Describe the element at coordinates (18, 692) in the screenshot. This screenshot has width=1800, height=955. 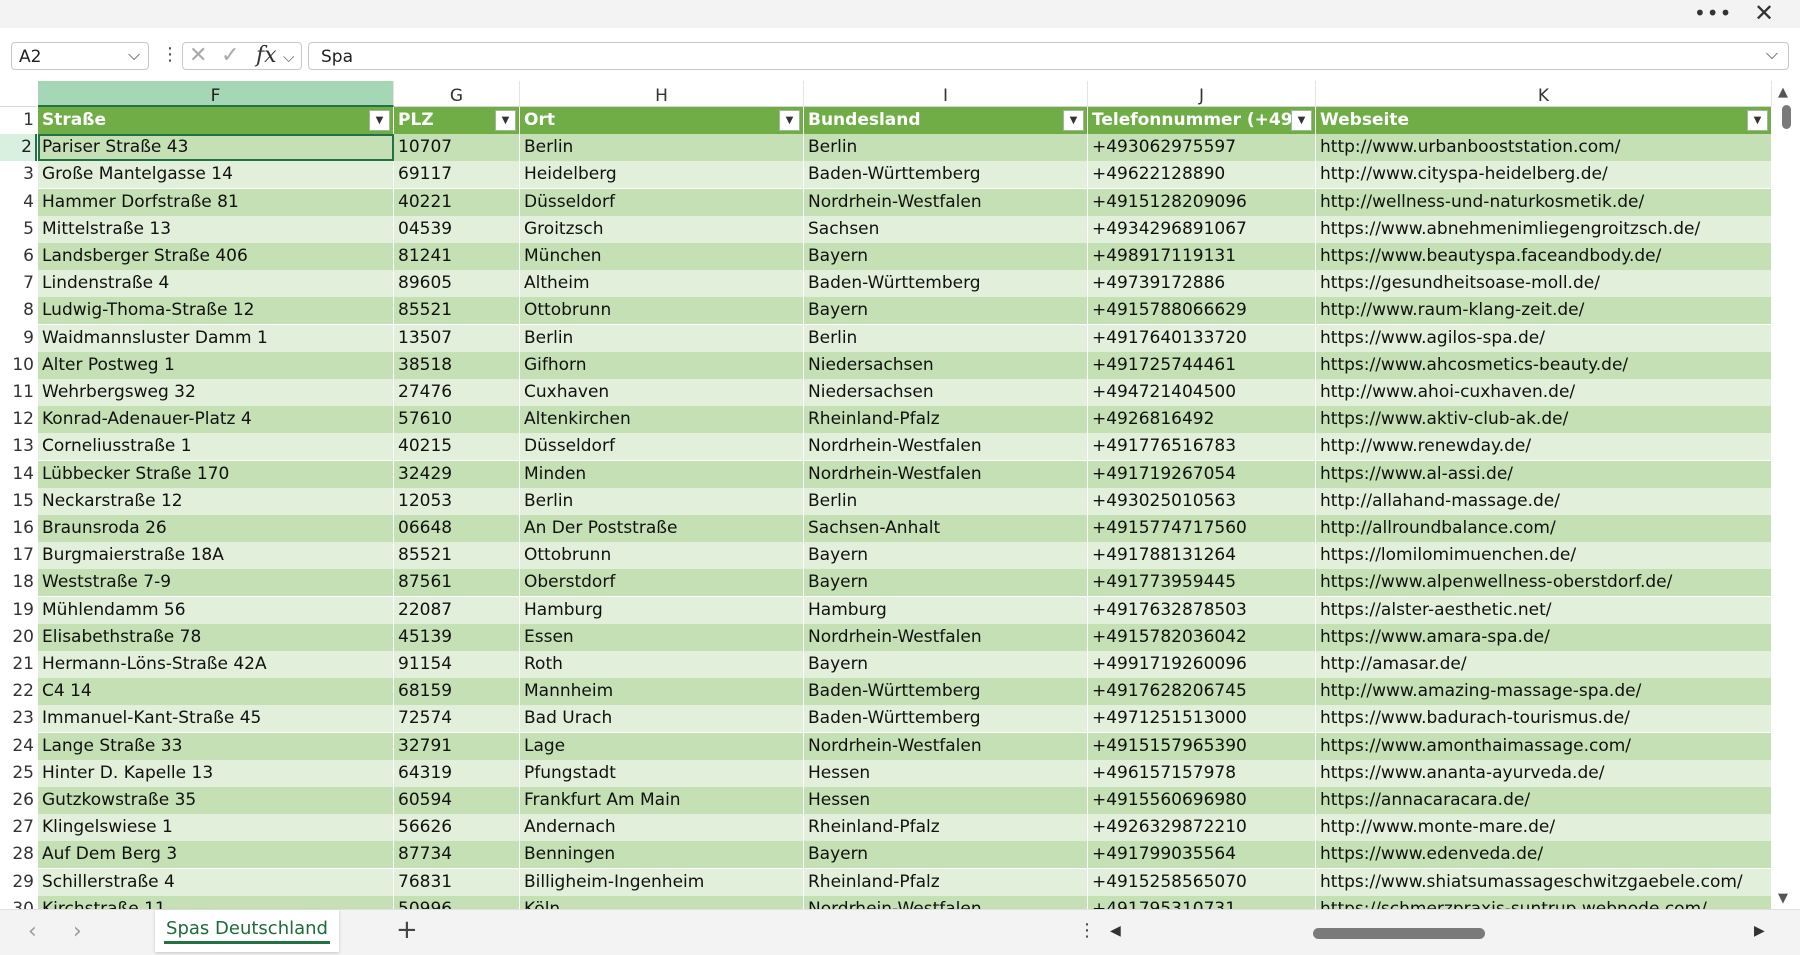
I see `row-header: 22` at that location.